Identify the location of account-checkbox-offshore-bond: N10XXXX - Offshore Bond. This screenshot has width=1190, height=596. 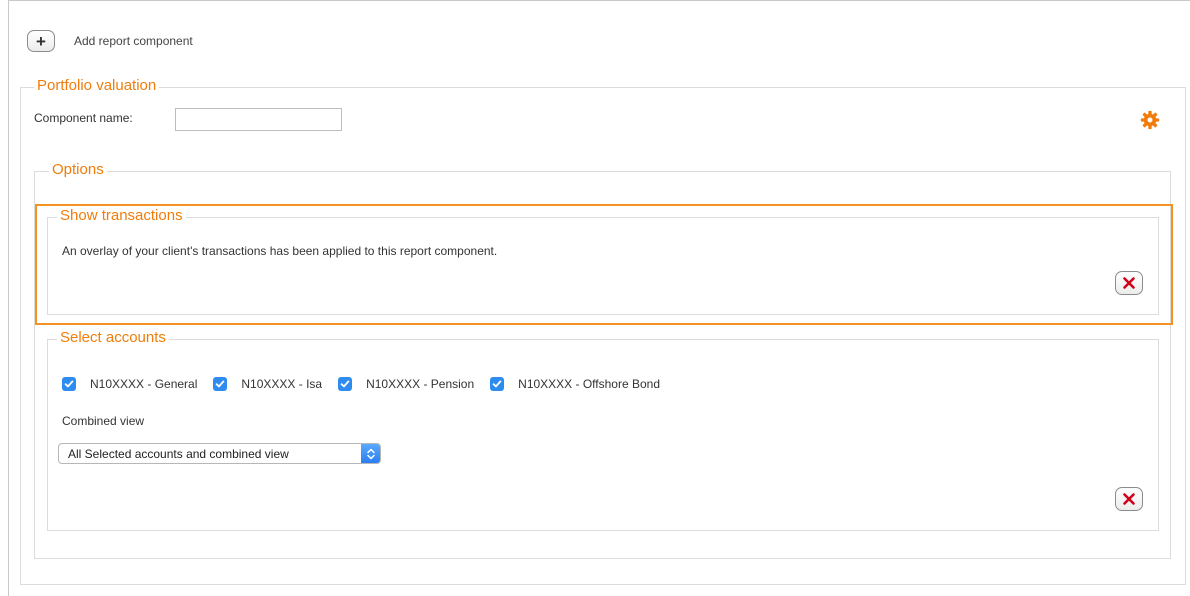
(575, 384).